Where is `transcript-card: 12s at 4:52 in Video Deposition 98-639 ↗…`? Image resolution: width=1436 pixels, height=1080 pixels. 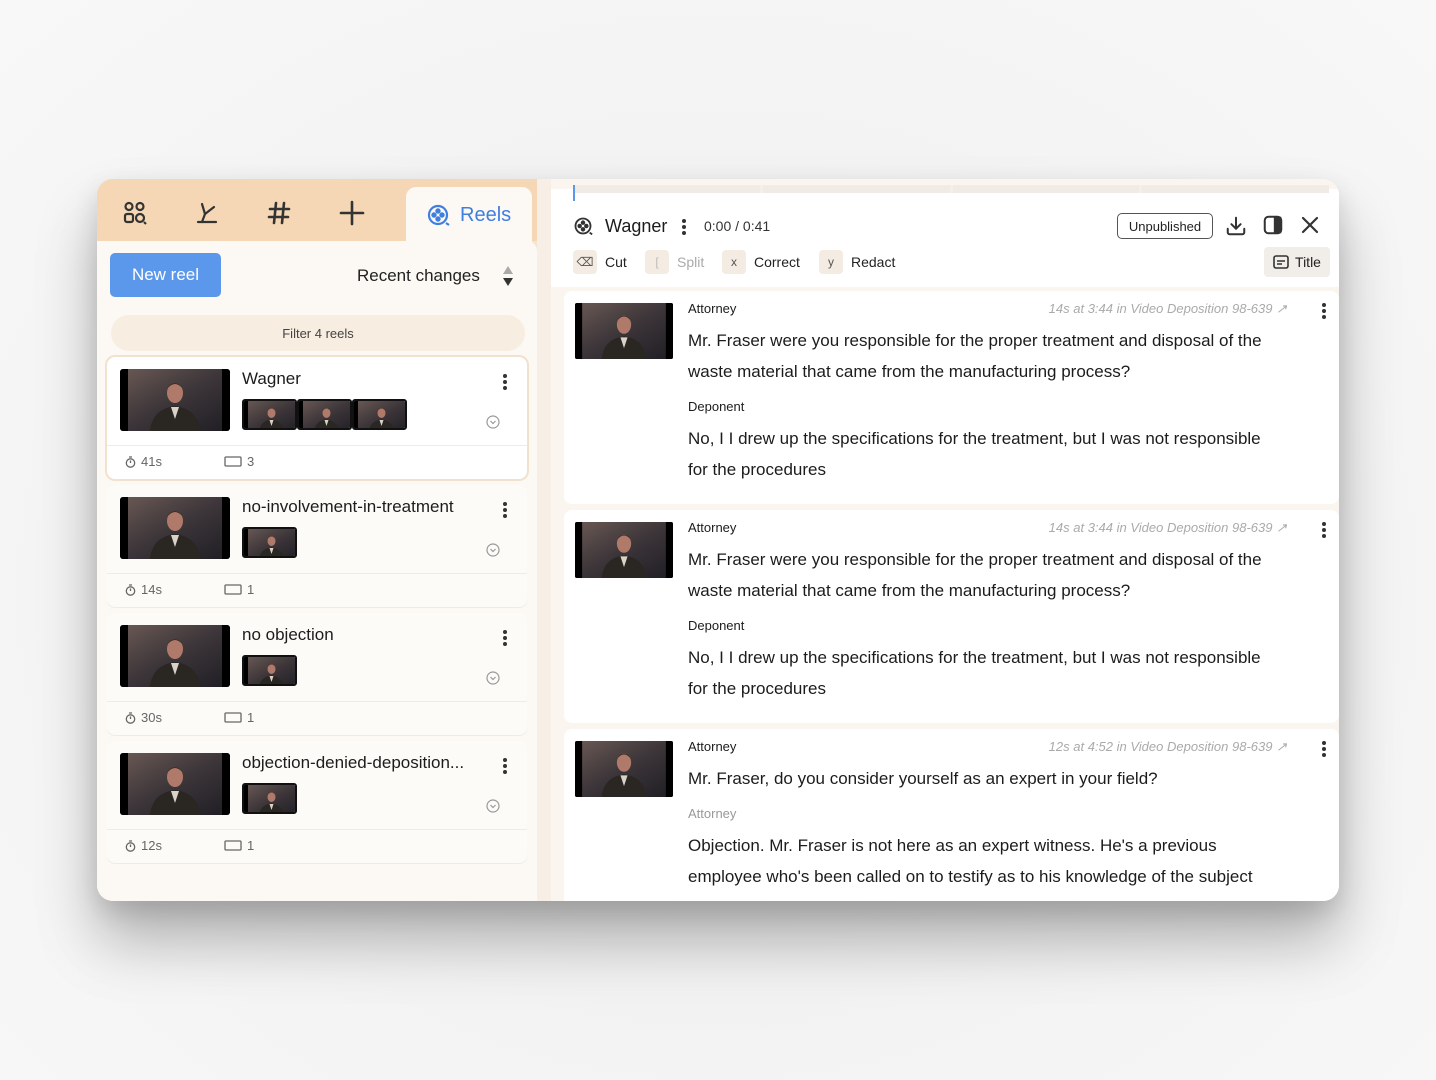 transcript-card: 12s at 4:52 in Video Deposition 98-639 ↗… is located at coordinates (951, 815).